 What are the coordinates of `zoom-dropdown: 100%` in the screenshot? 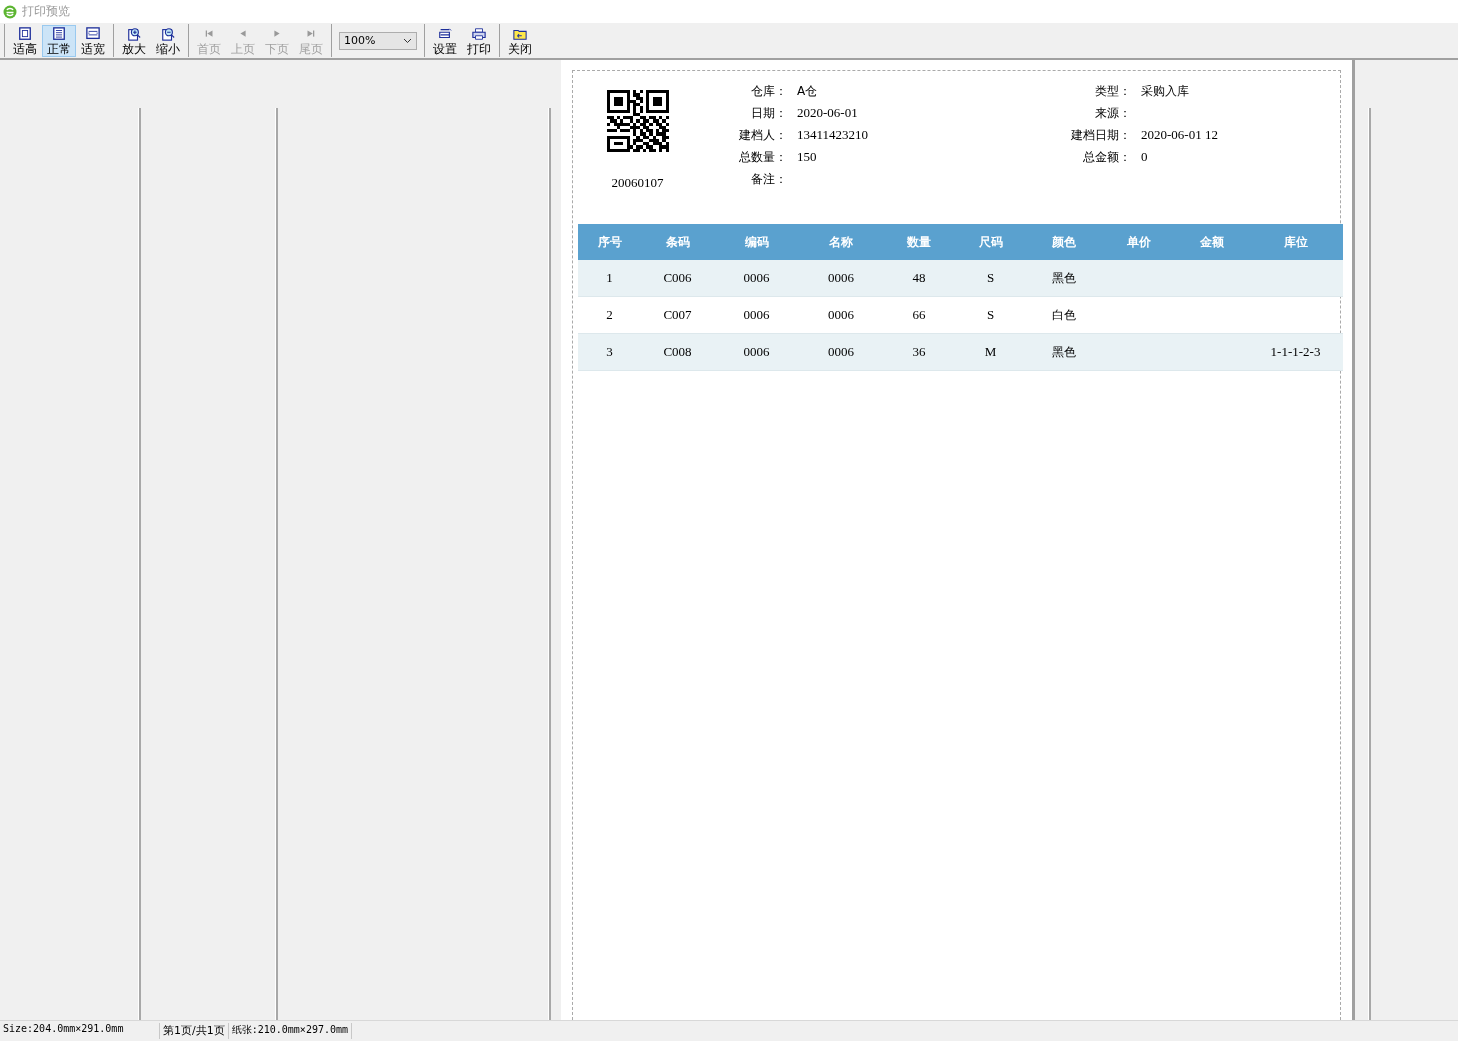 It's located at (378, 40).